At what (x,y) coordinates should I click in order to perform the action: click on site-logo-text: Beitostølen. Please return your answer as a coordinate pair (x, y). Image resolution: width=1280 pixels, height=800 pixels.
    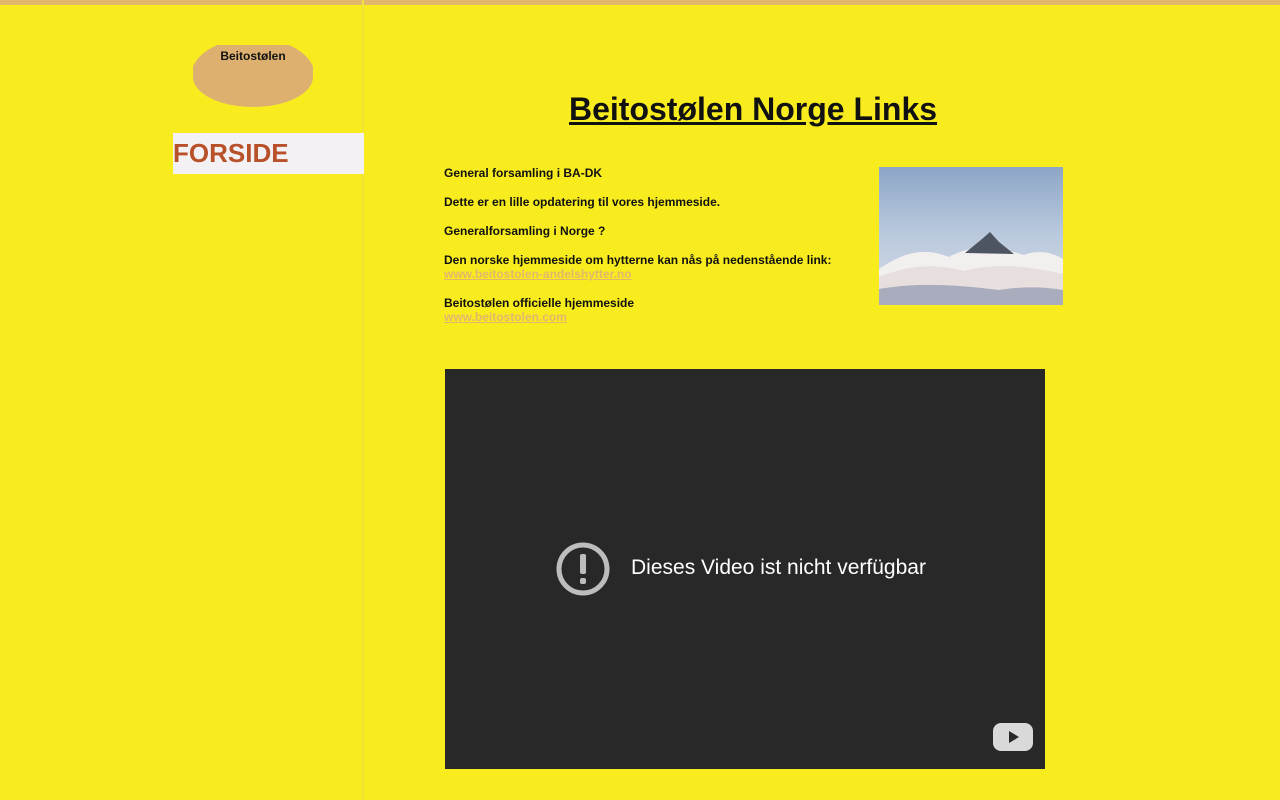
    Looking at the image, I should click on (253, 56).